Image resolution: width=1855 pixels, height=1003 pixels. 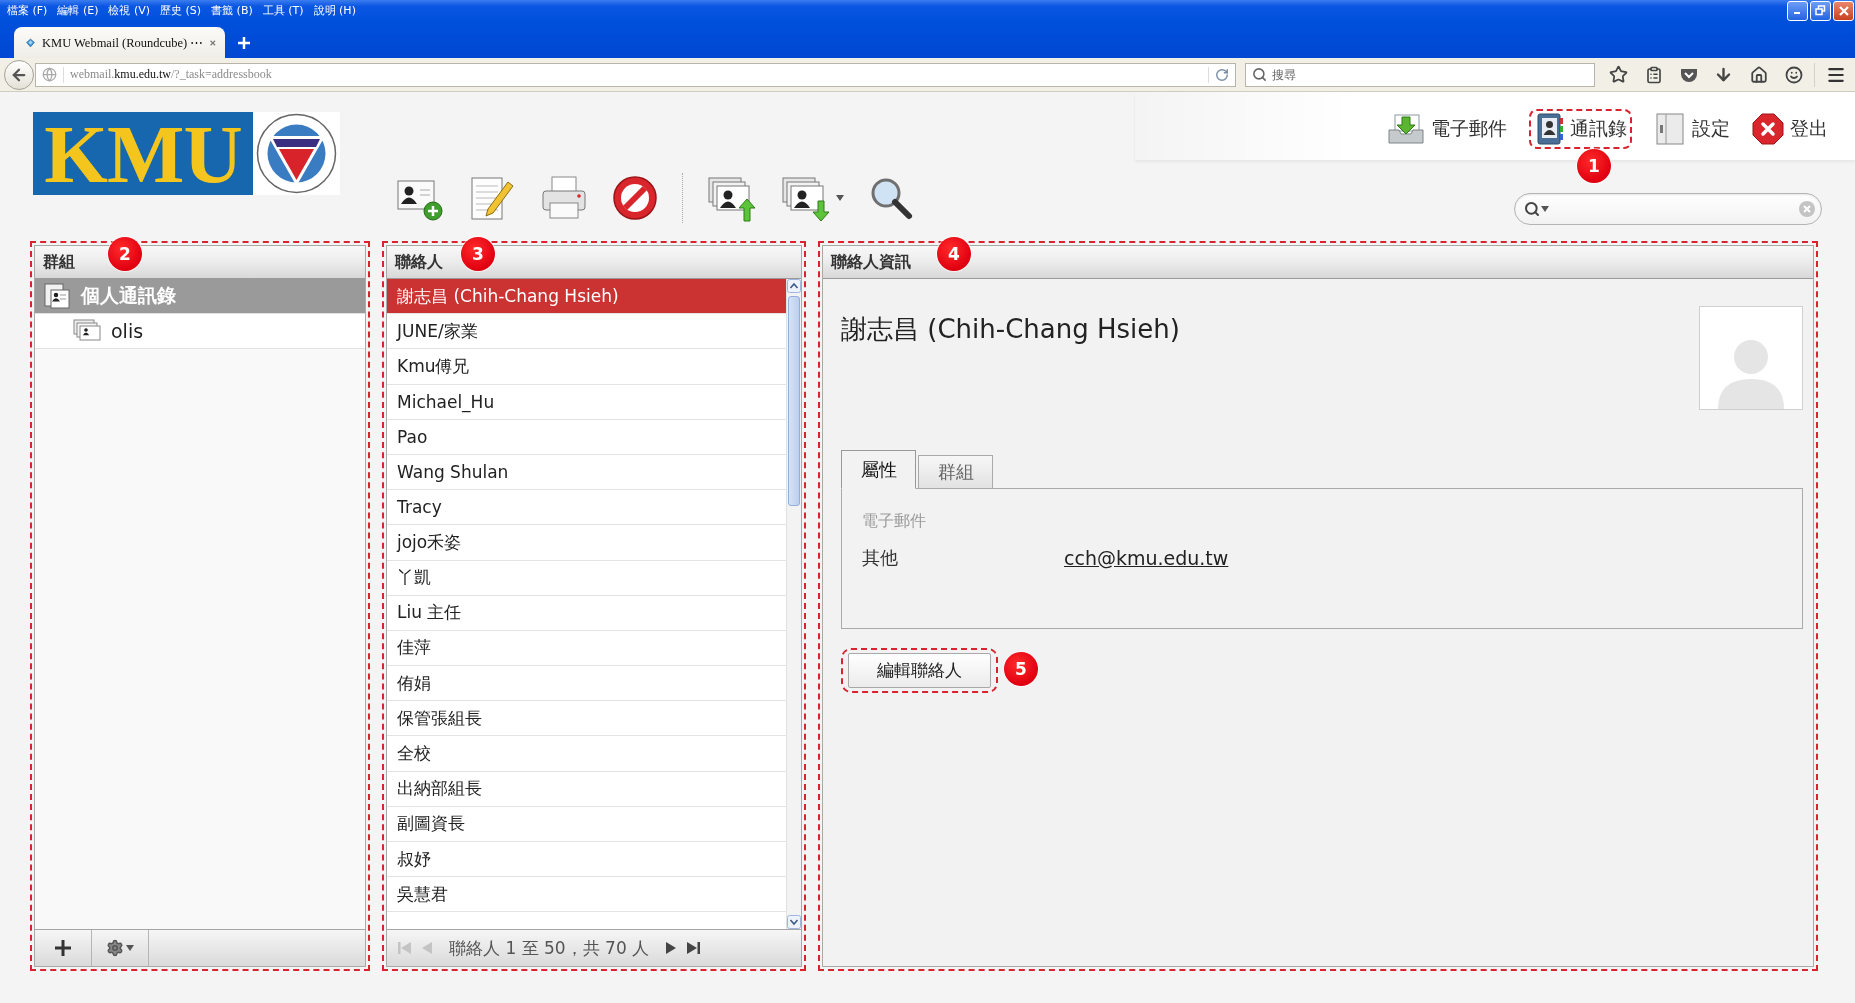 I want to click on panel-switch-icon, so click(x=1670, y=129).